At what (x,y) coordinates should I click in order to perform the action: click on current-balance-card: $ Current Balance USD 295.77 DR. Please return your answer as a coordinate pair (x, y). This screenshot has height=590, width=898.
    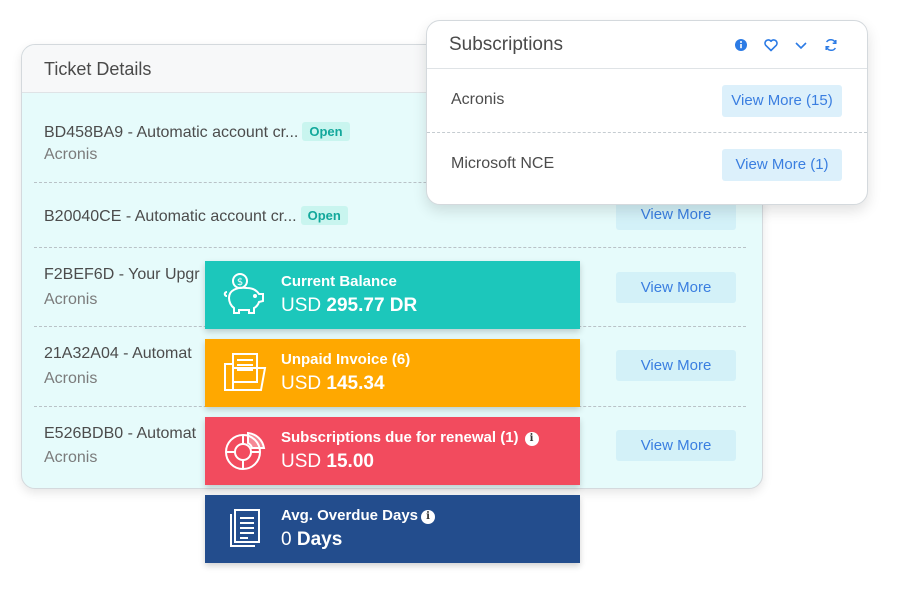
    Looking at the image, I should click on (392, 295).